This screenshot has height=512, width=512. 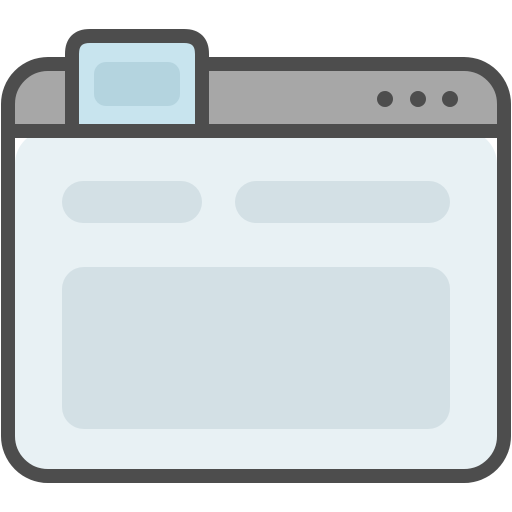 What do you see at coordinates (137, 84) in the screenshot?
I see `browser-tab-inner-redraw` at bounding box center [137, 84].